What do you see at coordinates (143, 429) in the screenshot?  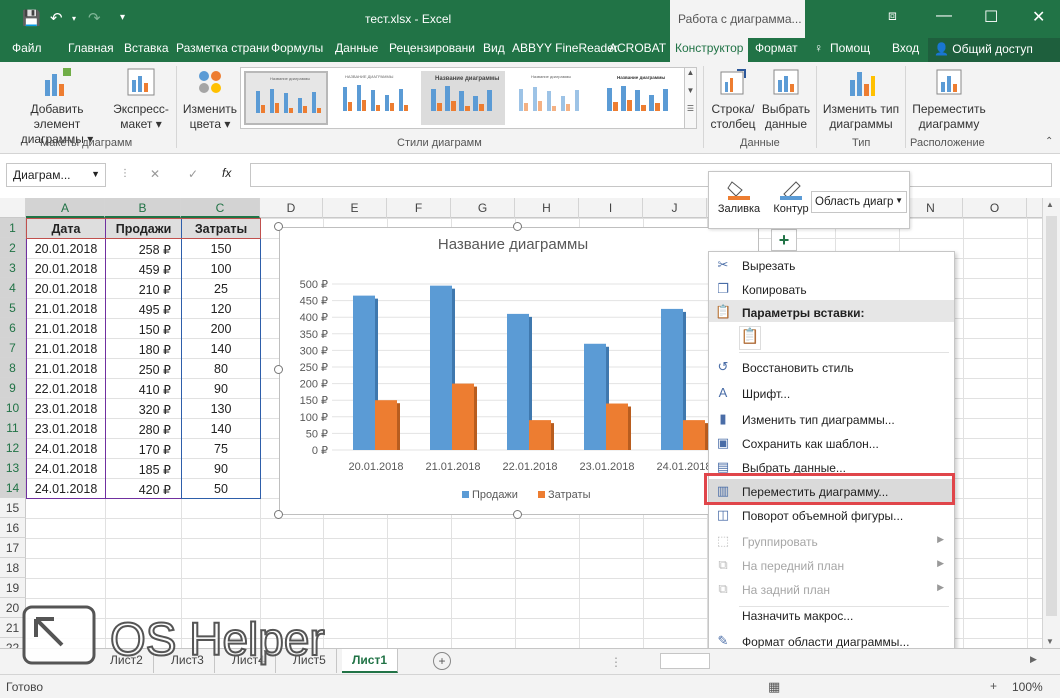 I see `table-cell: 280 ₽` at bounding box center [143, 429].